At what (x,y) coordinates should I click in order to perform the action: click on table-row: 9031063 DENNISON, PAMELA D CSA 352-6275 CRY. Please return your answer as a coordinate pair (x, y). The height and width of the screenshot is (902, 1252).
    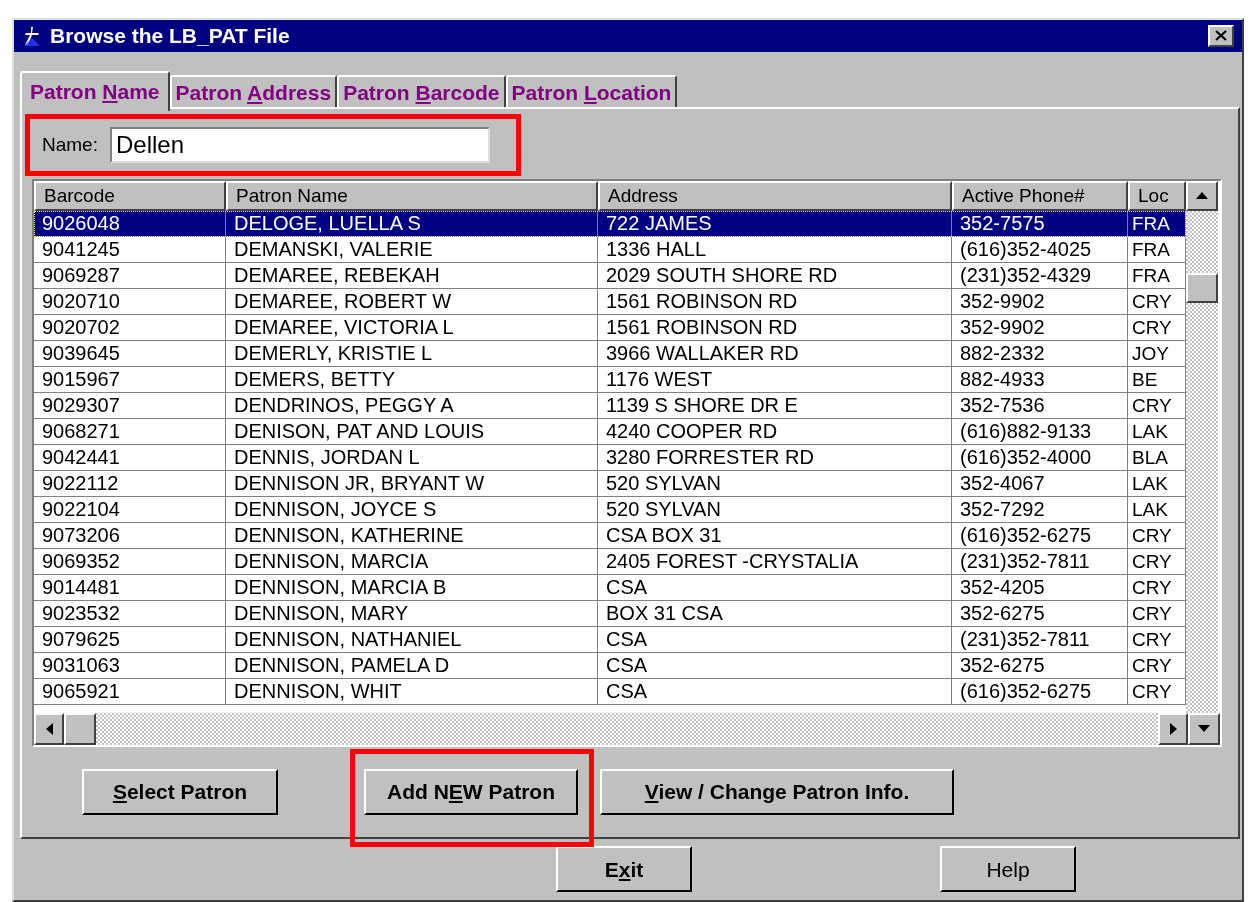
    Looking at the image, I should click on (610, 665).